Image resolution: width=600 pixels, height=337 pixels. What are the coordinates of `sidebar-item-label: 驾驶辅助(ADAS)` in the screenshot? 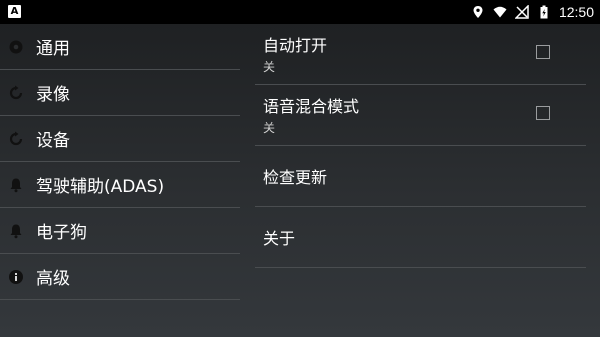 It's located at (100, 187).